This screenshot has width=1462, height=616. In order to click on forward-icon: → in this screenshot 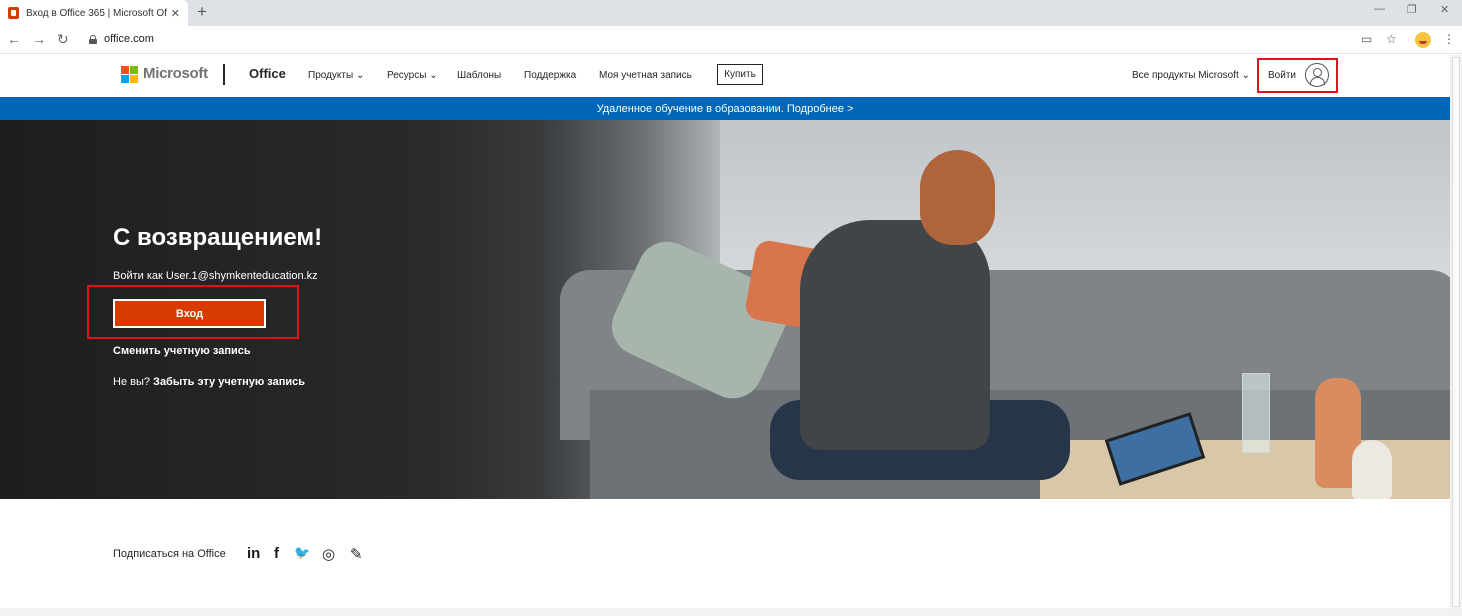, I will do `click(39, 39)`.